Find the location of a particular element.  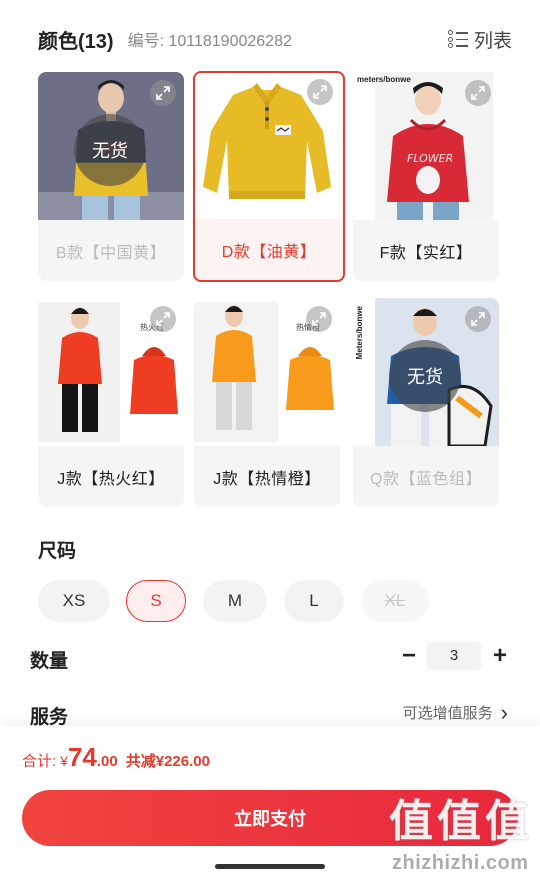

color-header: 颜色(13) 编号: 10118190026282 列表 is located at coordinates (275, 39).